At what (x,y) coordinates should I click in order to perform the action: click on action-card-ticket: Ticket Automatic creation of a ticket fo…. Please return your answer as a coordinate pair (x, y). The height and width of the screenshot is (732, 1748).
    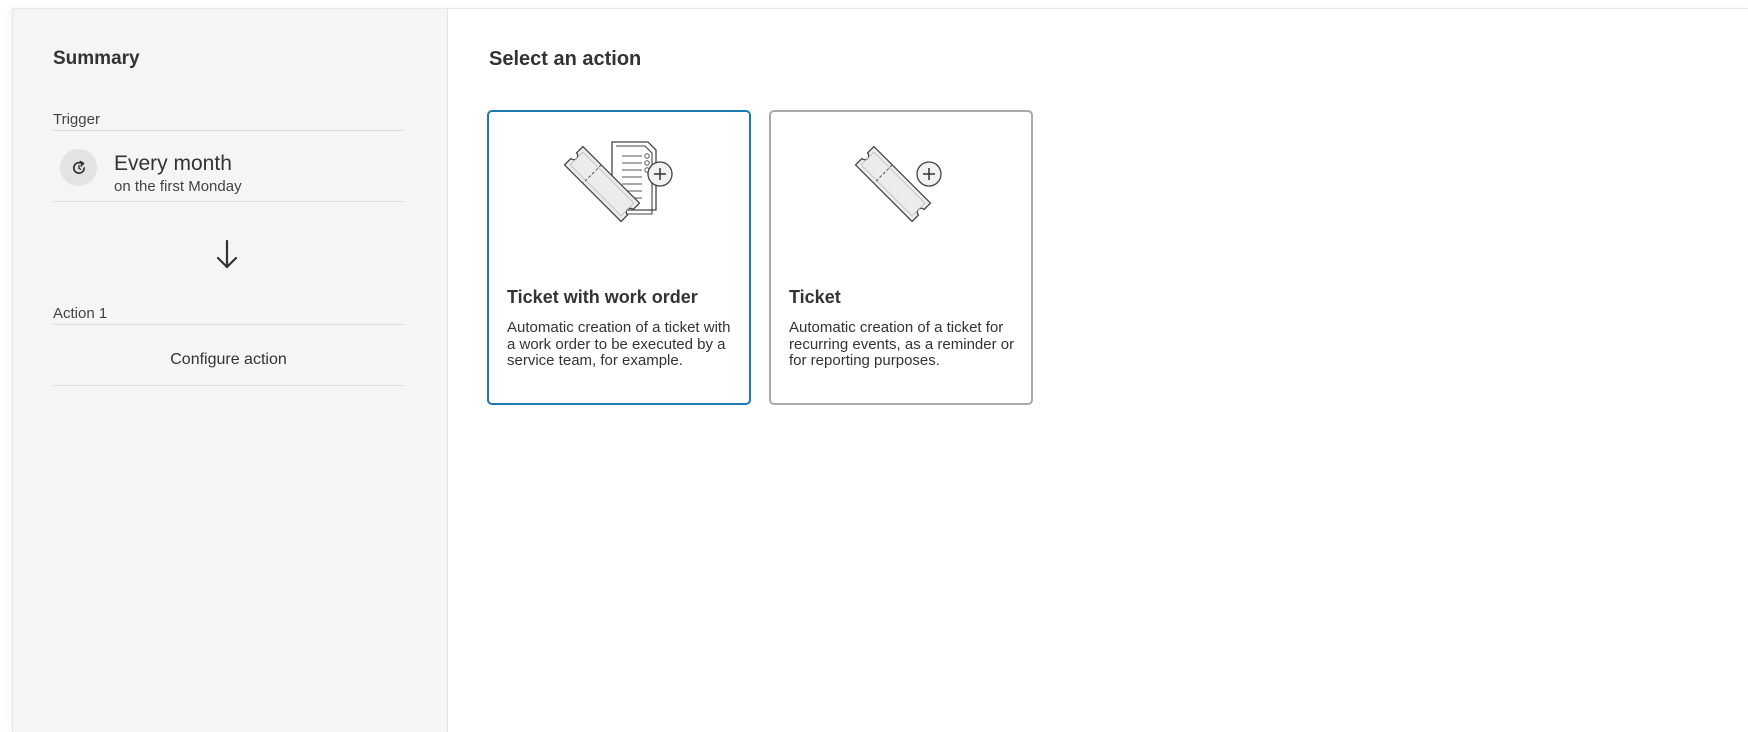
    Looking at the image, I should click on (901, 257).